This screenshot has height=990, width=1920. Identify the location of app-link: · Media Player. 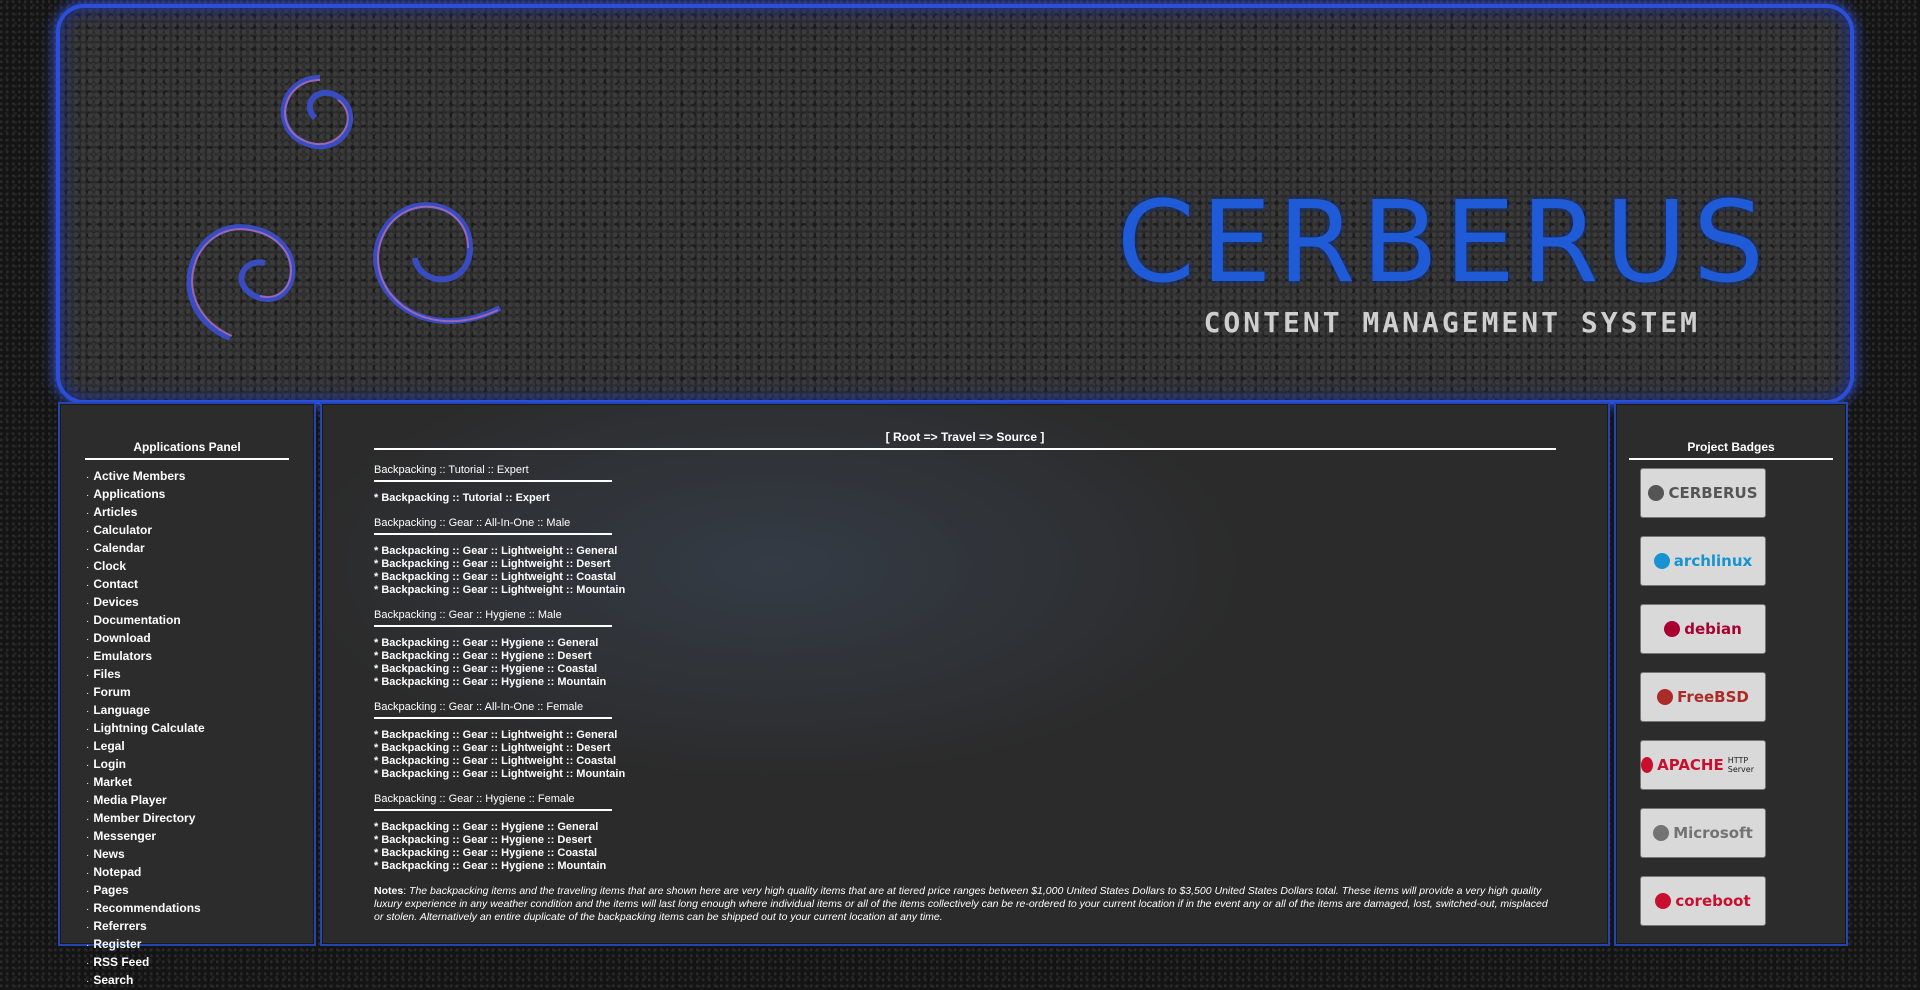
(200, 801).